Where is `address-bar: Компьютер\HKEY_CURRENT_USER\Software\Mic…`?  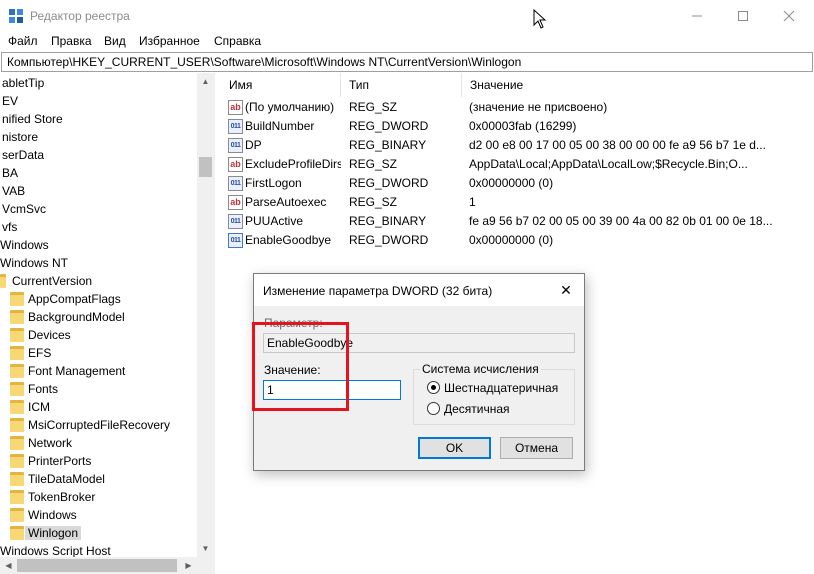
address-bar: Компьютер\HKEY_CURRENT_USER\Software\Mic… is located at coordinates (407, 62).